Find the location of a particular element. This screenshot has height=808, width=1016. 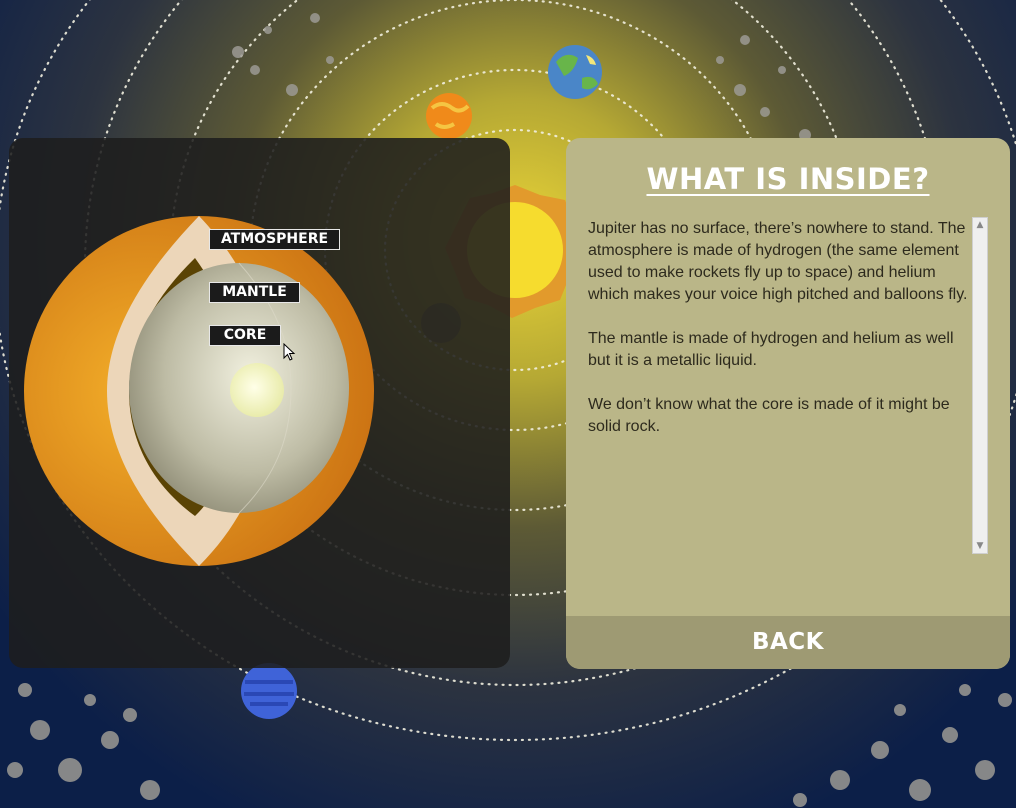

text-scrollbar: ▲ ▼ is located at coordinates (980, 385).